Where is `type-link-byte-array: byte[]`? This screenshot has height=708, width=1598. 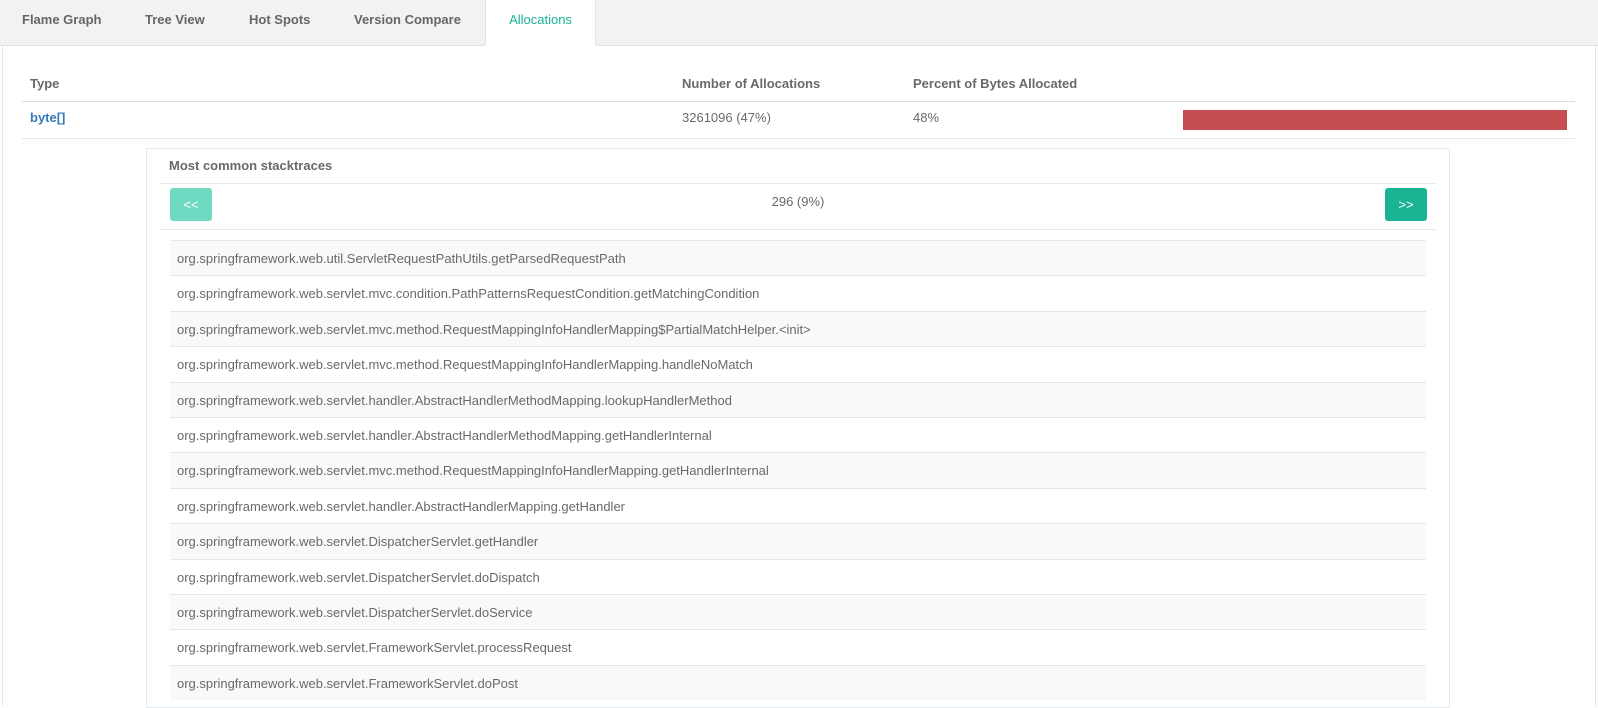
type-link-byte-array: byte[] is located at coordinates (47, 117).